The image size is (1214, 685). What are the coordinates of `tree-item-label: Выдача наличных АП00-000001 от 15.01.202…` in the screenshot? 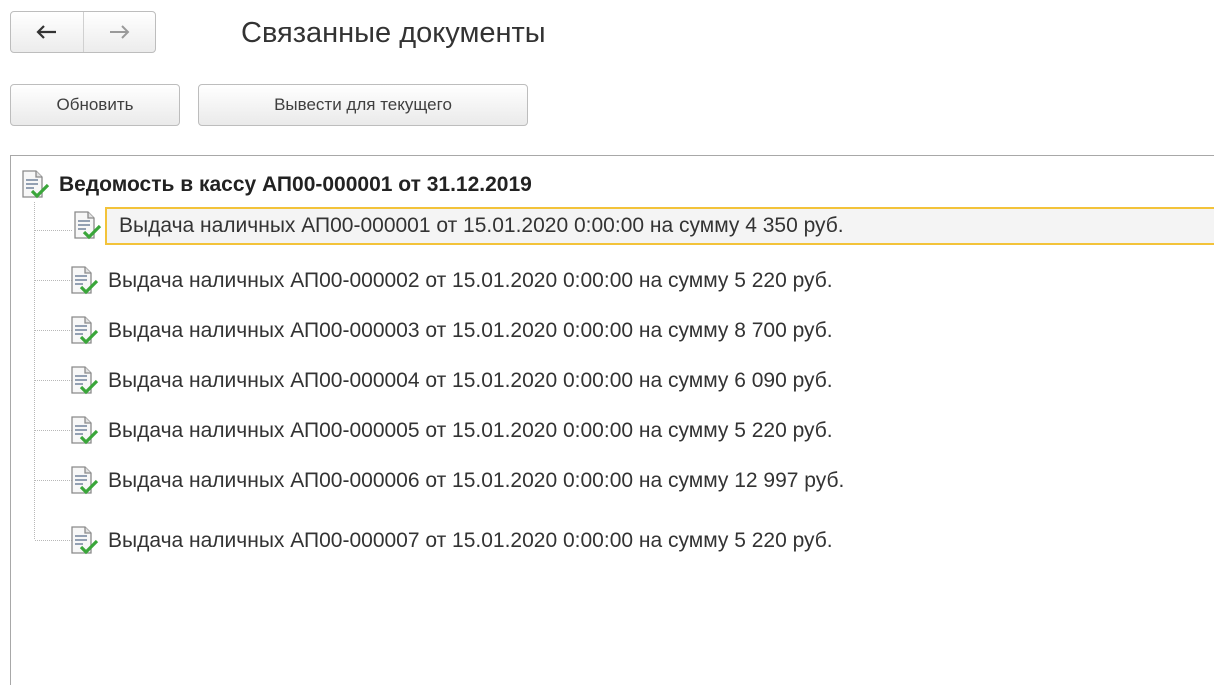 It's located at (481, 225).